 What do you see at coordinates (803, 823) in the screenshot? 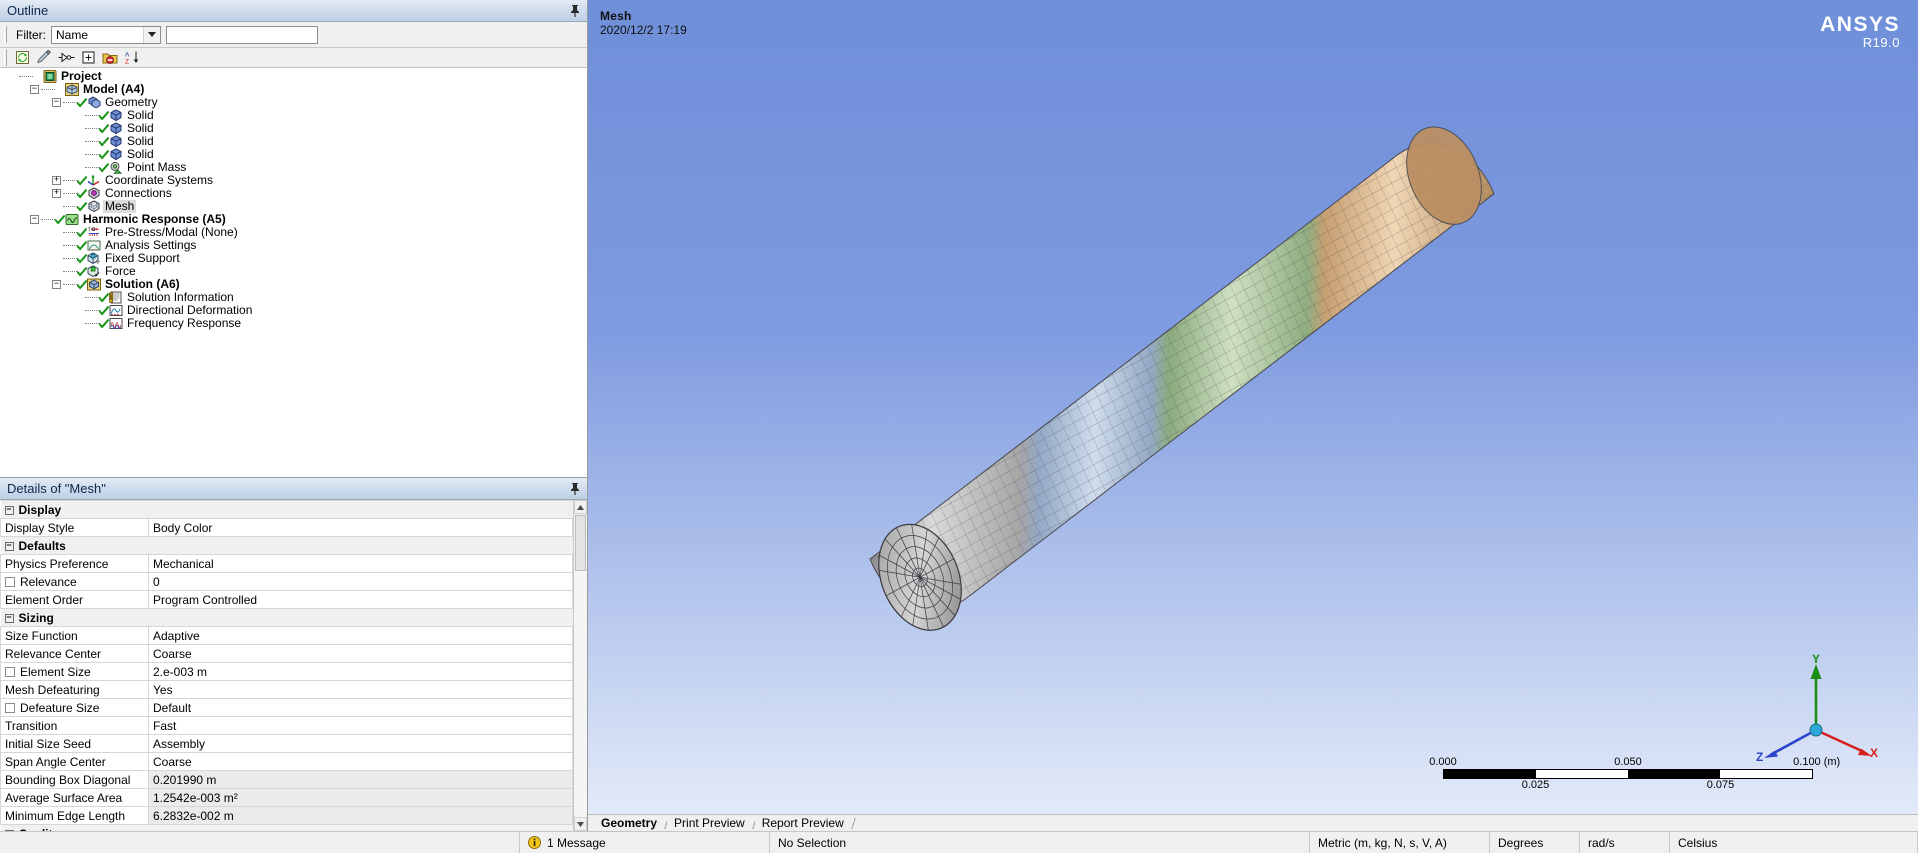
I see `tab-report-preview: Report Preview` at bounding box center [803, 823].